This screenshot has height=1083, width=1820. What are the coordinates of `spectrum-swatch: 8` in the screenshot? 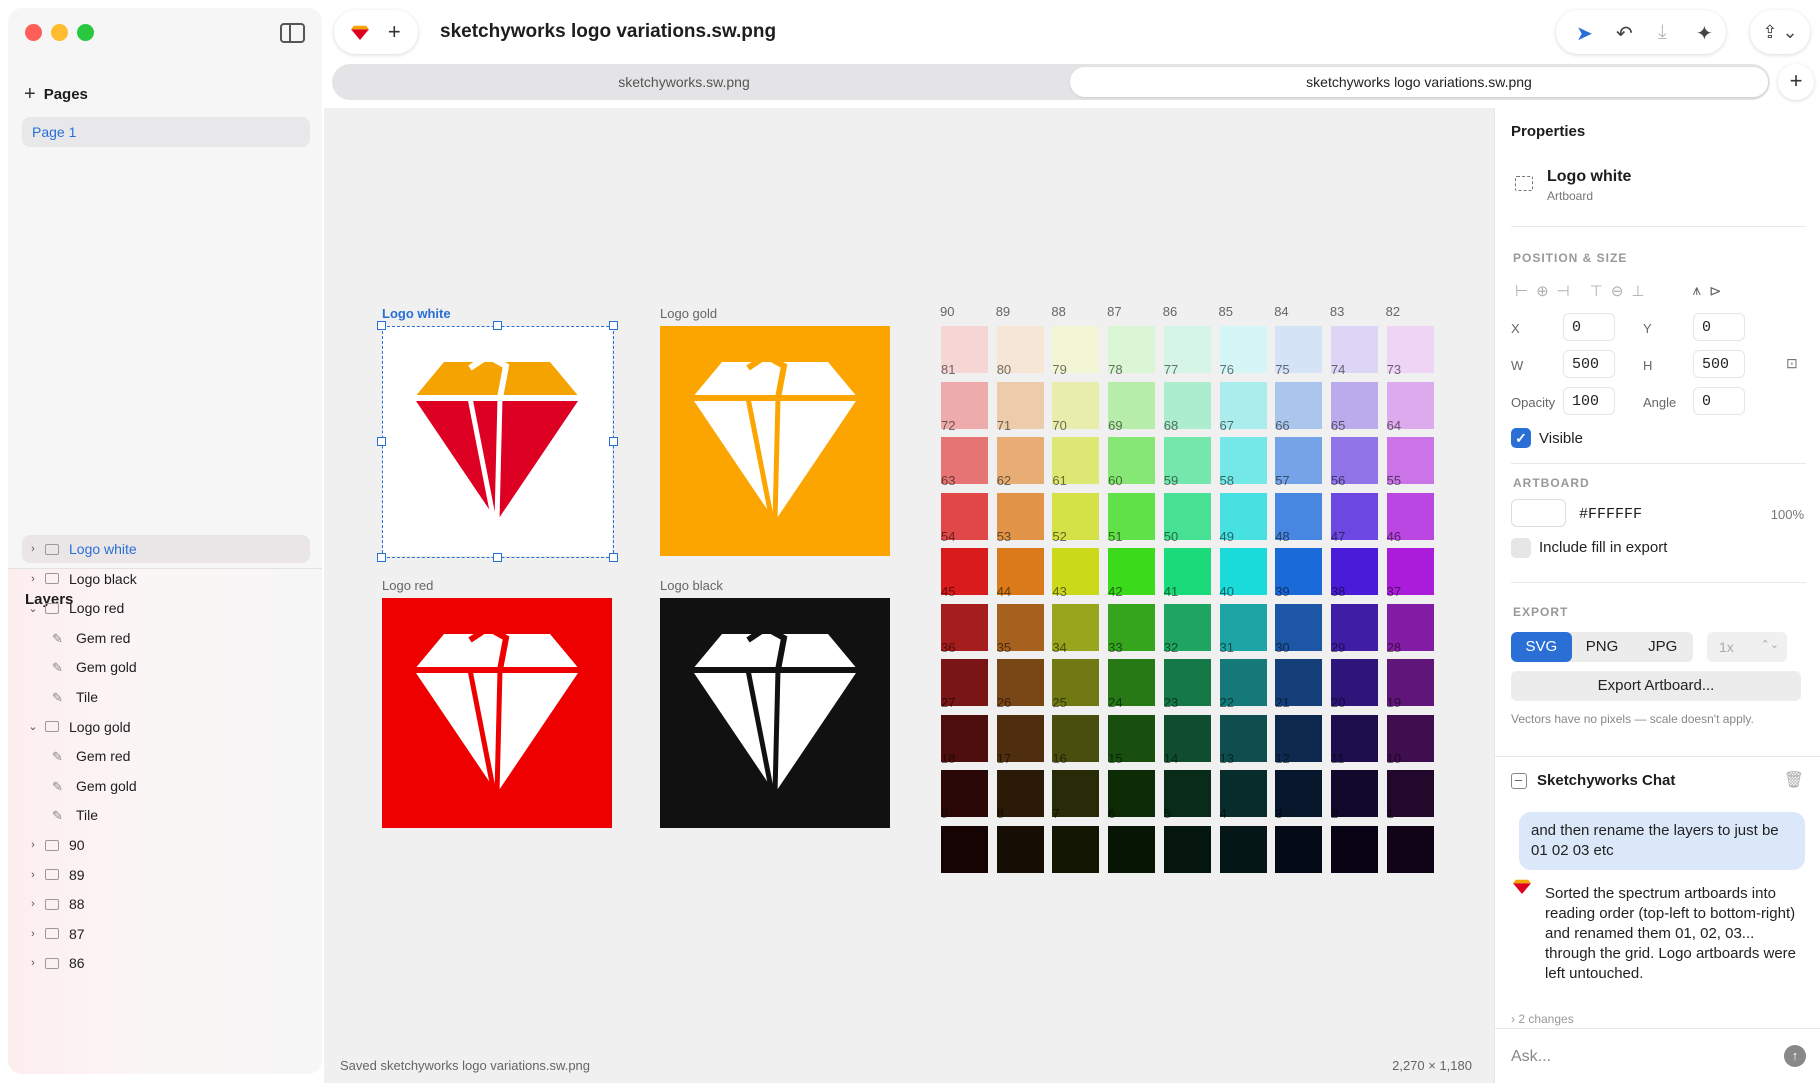 It's located at (1020, 795).